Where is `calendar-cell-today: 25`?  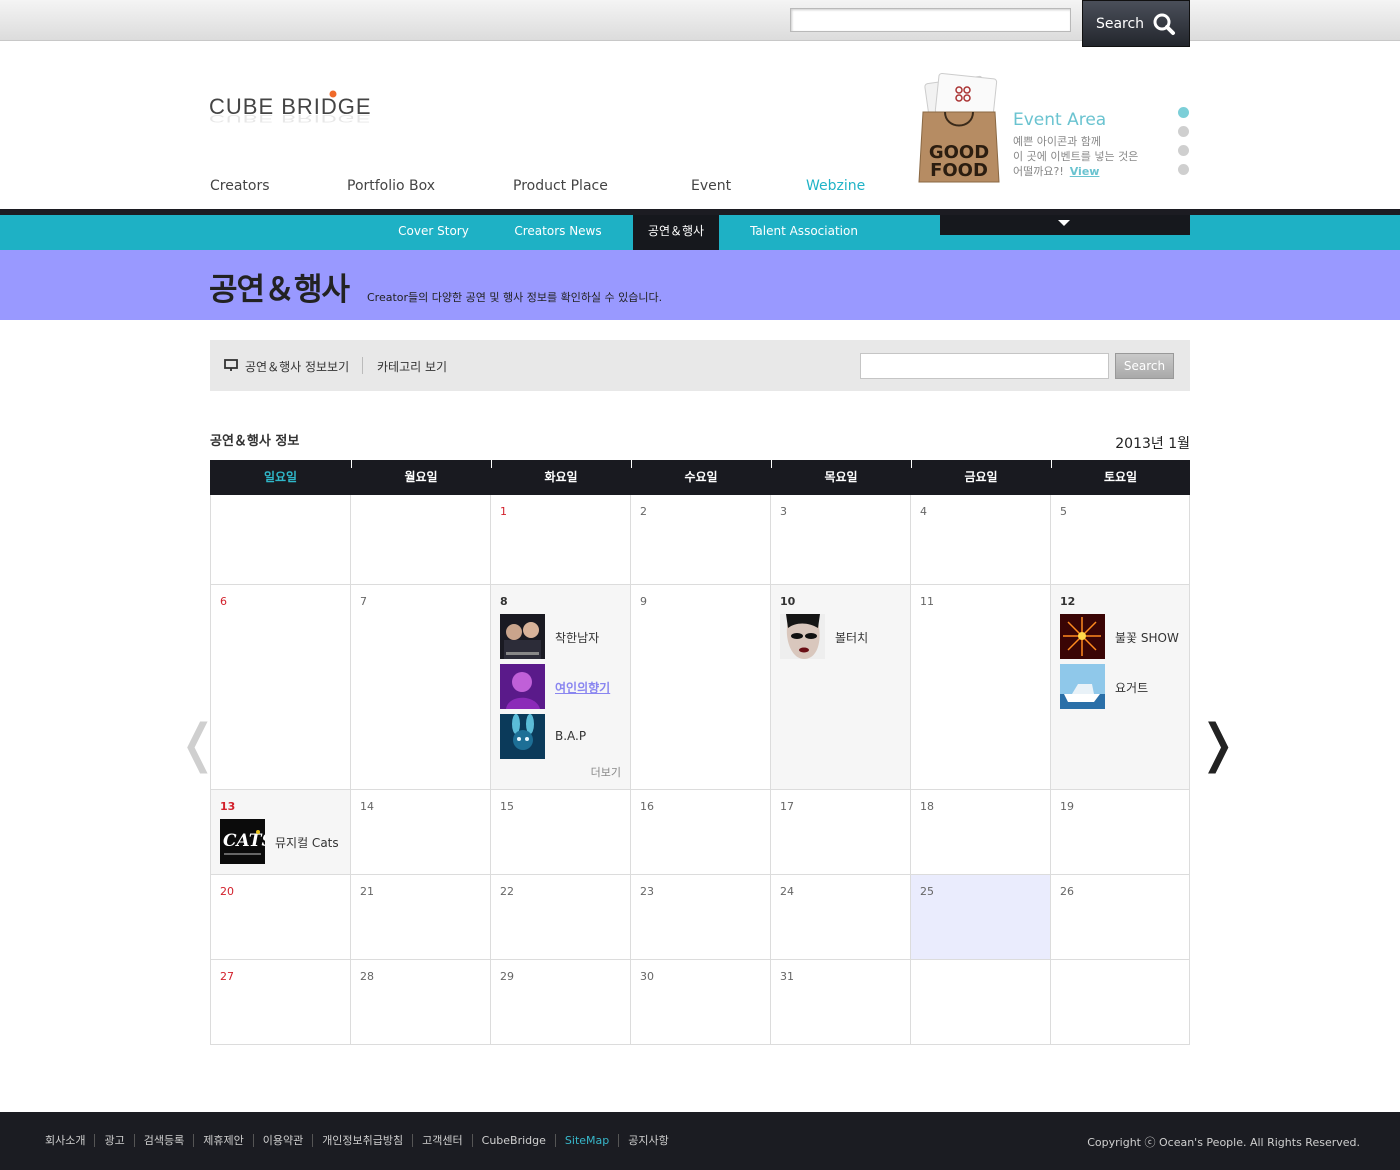
calendar-cell-today: 25 is located at coordinates (981, 917).